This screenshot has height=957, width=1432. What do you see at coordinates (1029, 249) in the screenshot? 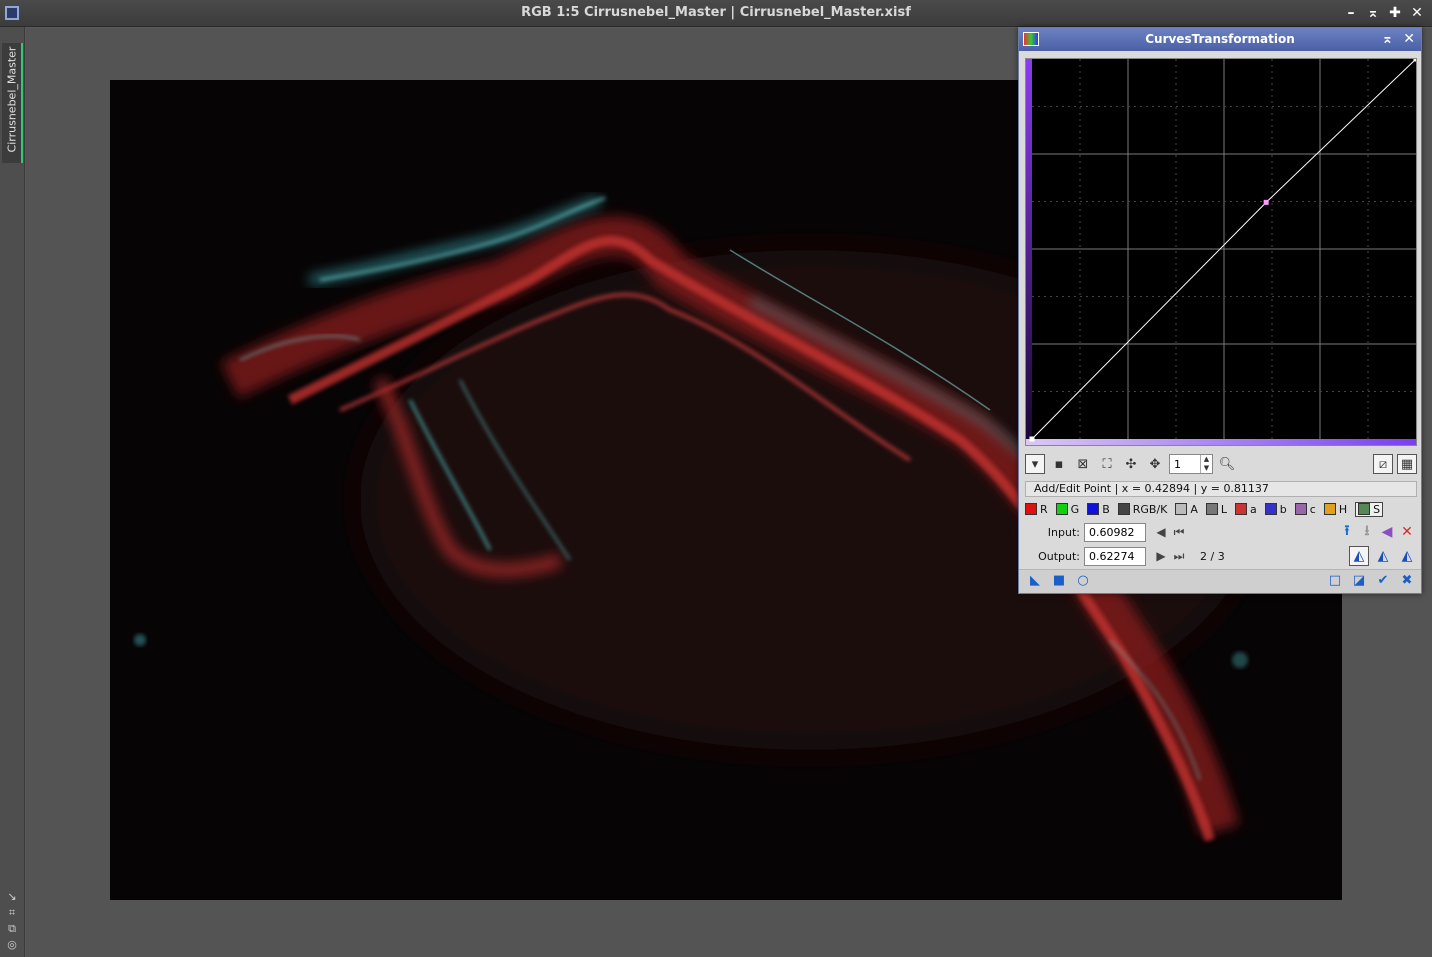
I see `graph-vertical-gradient` at bounding box center [1029, 249].